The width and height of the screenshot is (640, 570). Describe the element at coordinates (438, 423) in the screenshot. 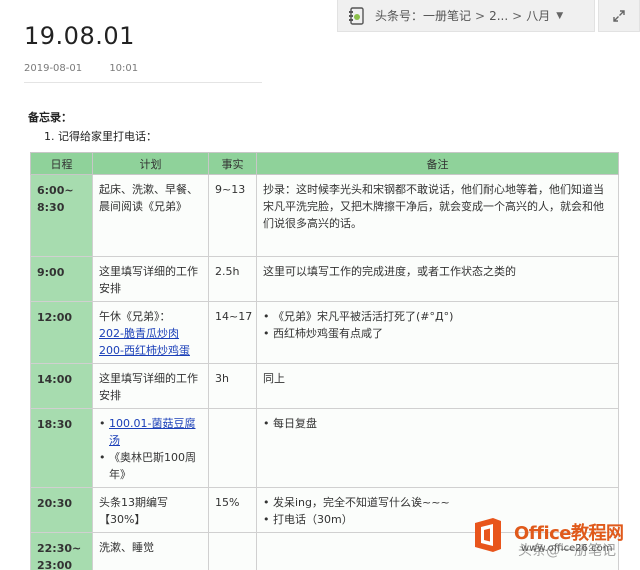

I see `note-bullet: 每日复盘` at that location.